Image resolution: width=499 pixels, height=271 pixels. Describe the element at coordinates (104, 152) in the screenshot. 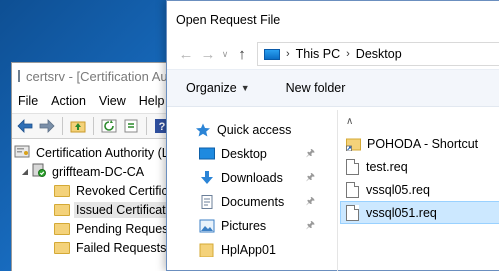

I see `tree-item-certification-authority: Certification Authority (Local)` at that location.